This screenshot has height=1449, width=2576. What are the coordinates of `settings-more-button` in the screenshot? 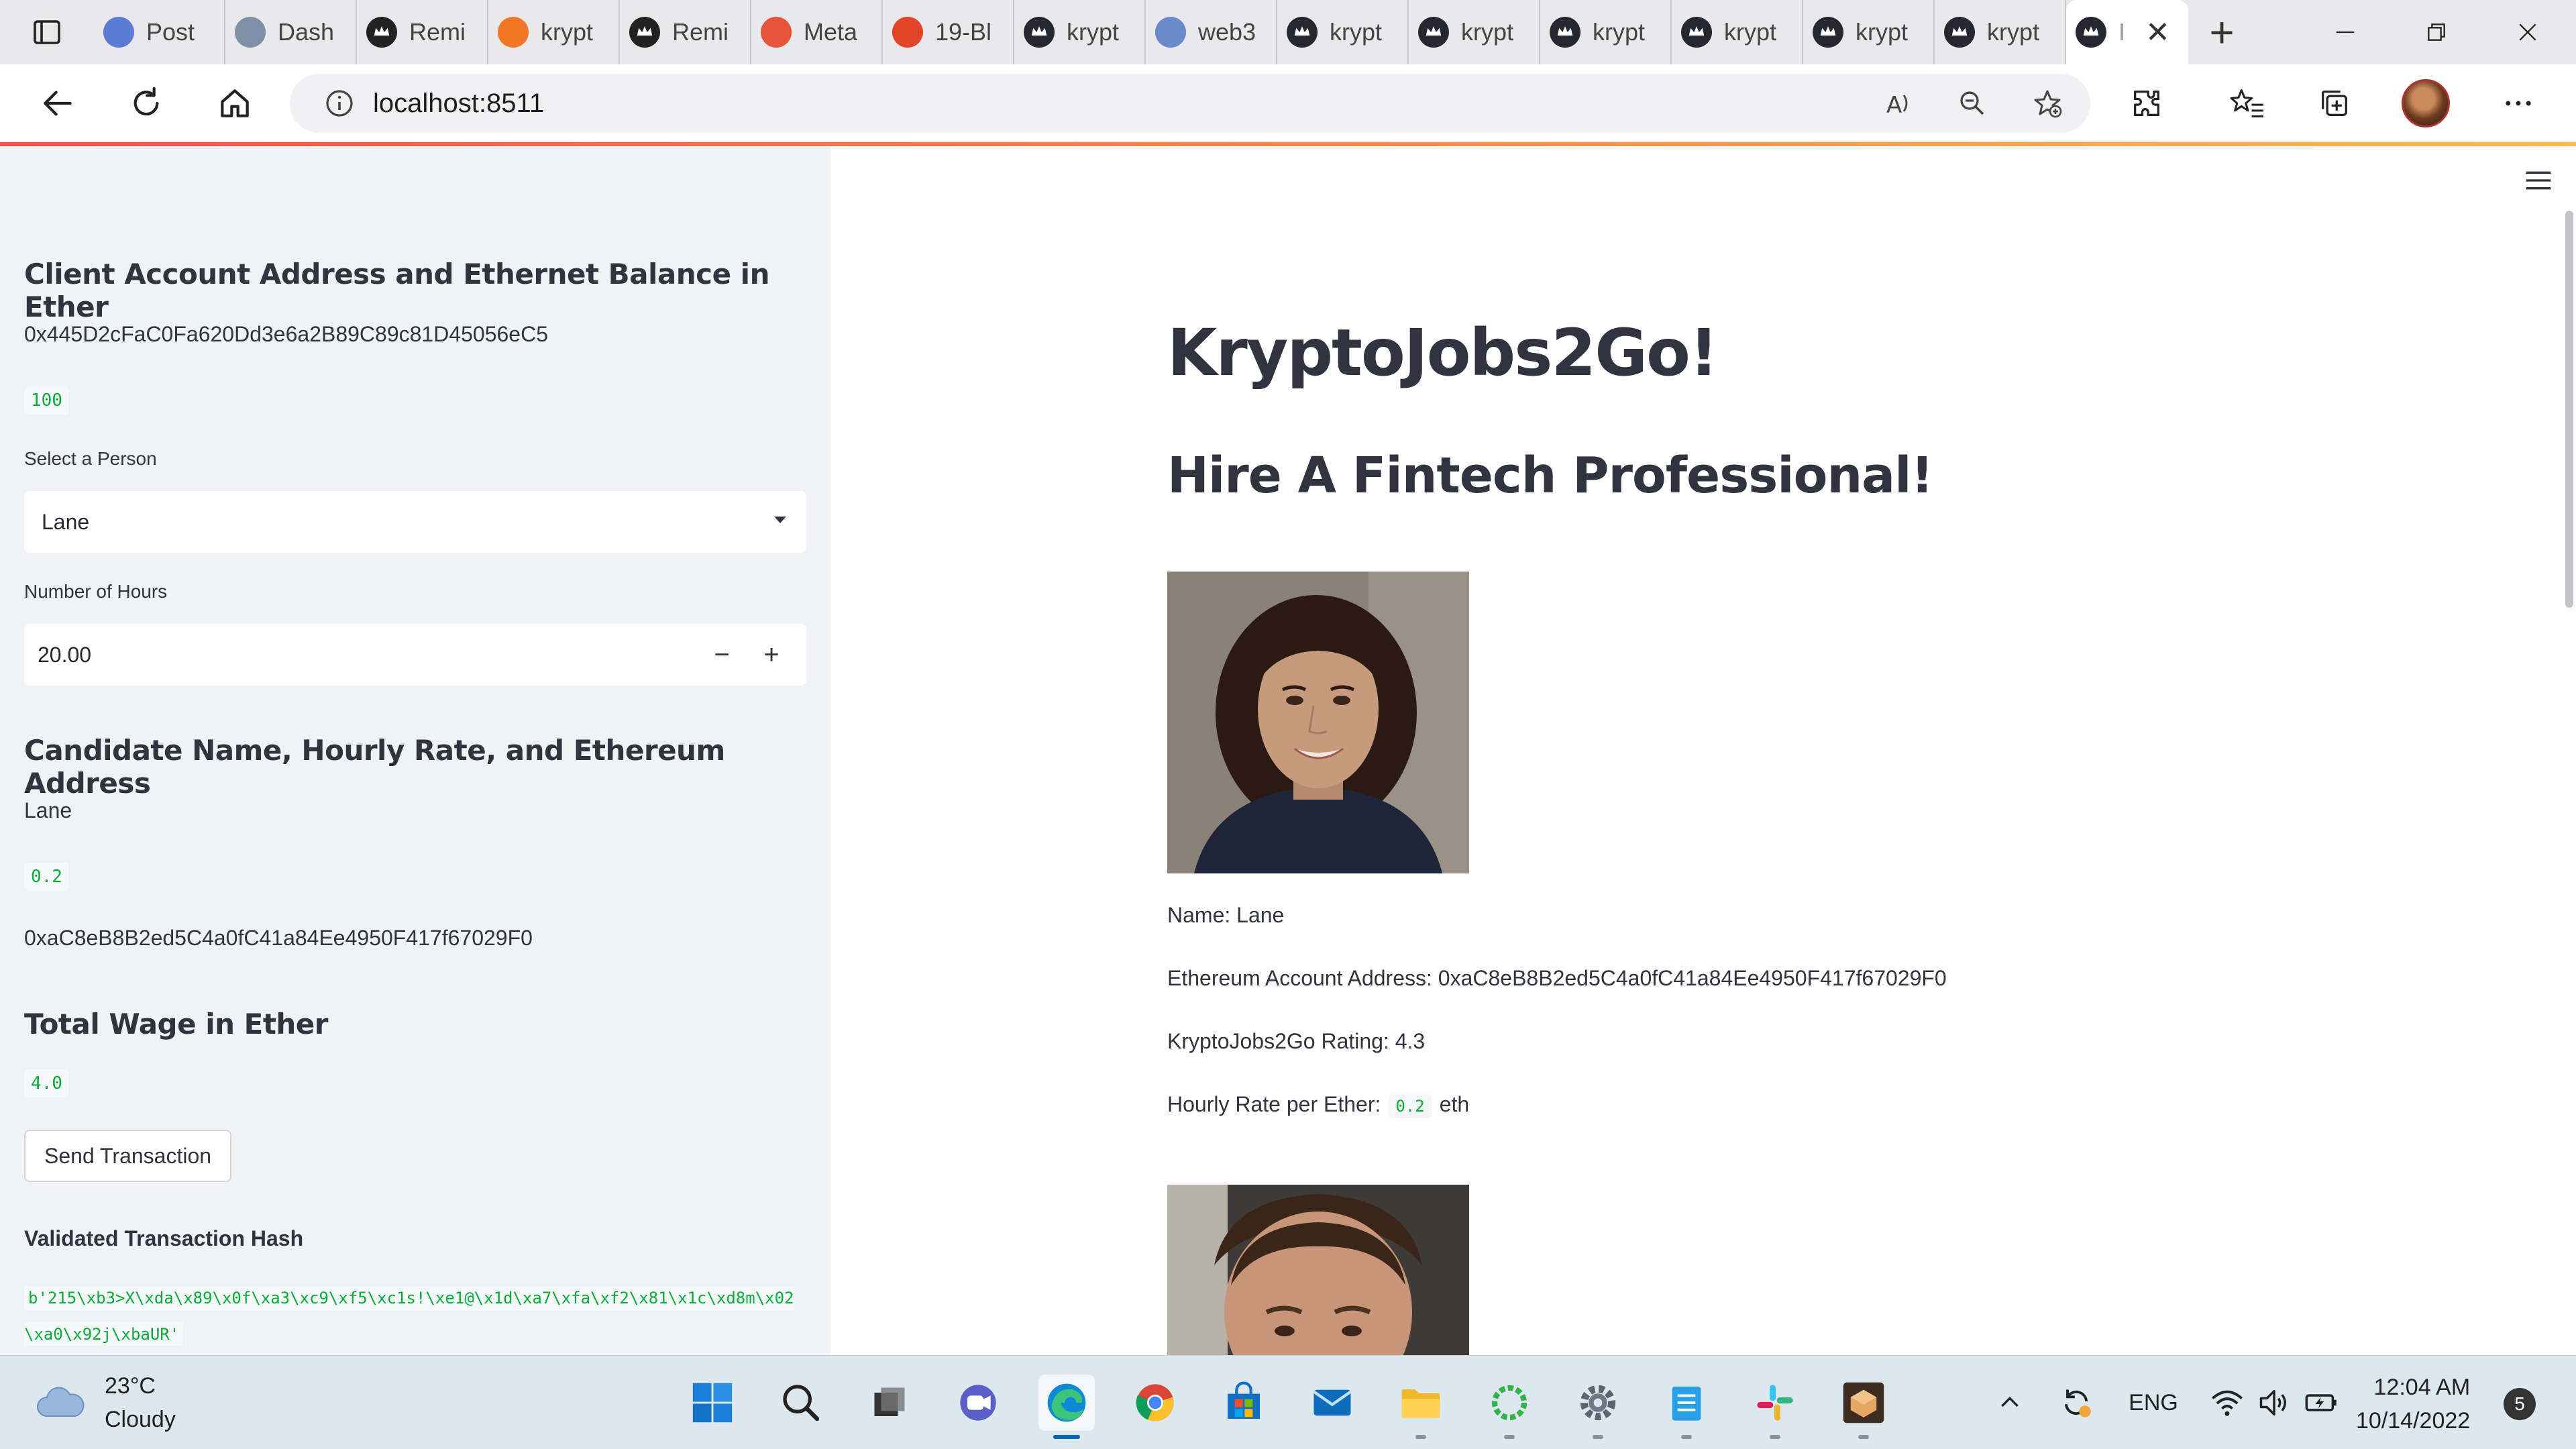 It's located at (2518, 103).